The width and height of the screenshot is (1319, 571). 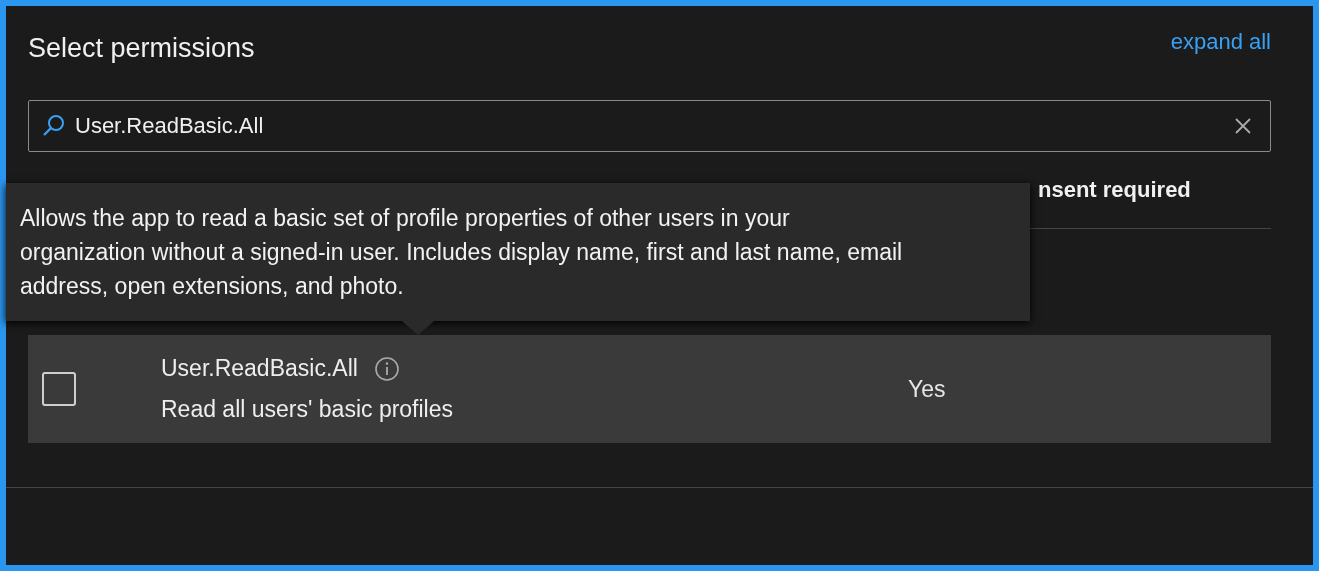 What do you see at coordinates (259, 368) in the screenshot?
I see `permission-name: User.ReadBasic.All` at bounding box center [259, 368].